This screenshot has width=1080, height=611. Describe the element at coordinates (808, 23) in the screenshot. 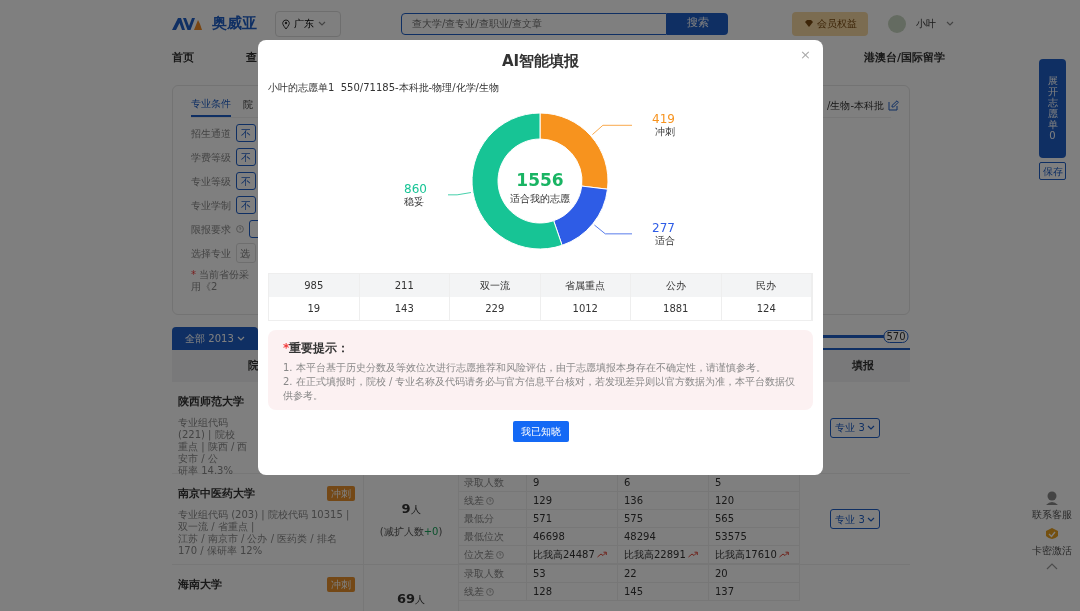

I see `diamond-icon` at that location.